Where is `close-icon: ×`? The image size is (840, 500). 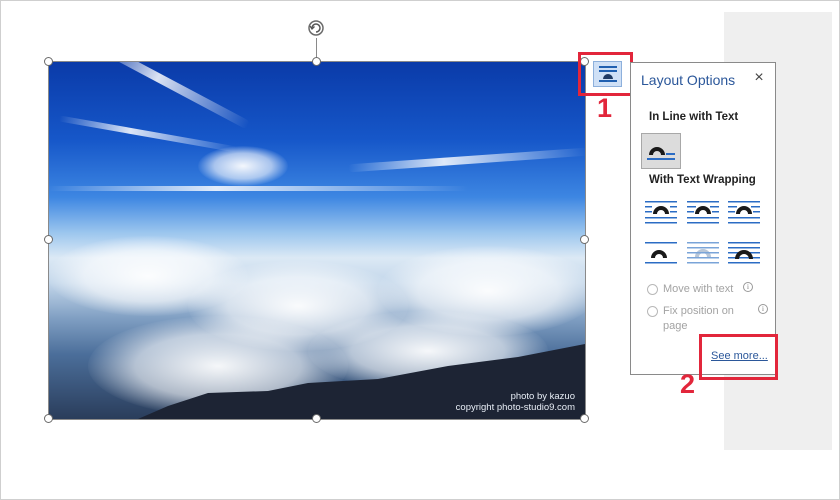 close-icon: × is located at coordinates (759, 78).